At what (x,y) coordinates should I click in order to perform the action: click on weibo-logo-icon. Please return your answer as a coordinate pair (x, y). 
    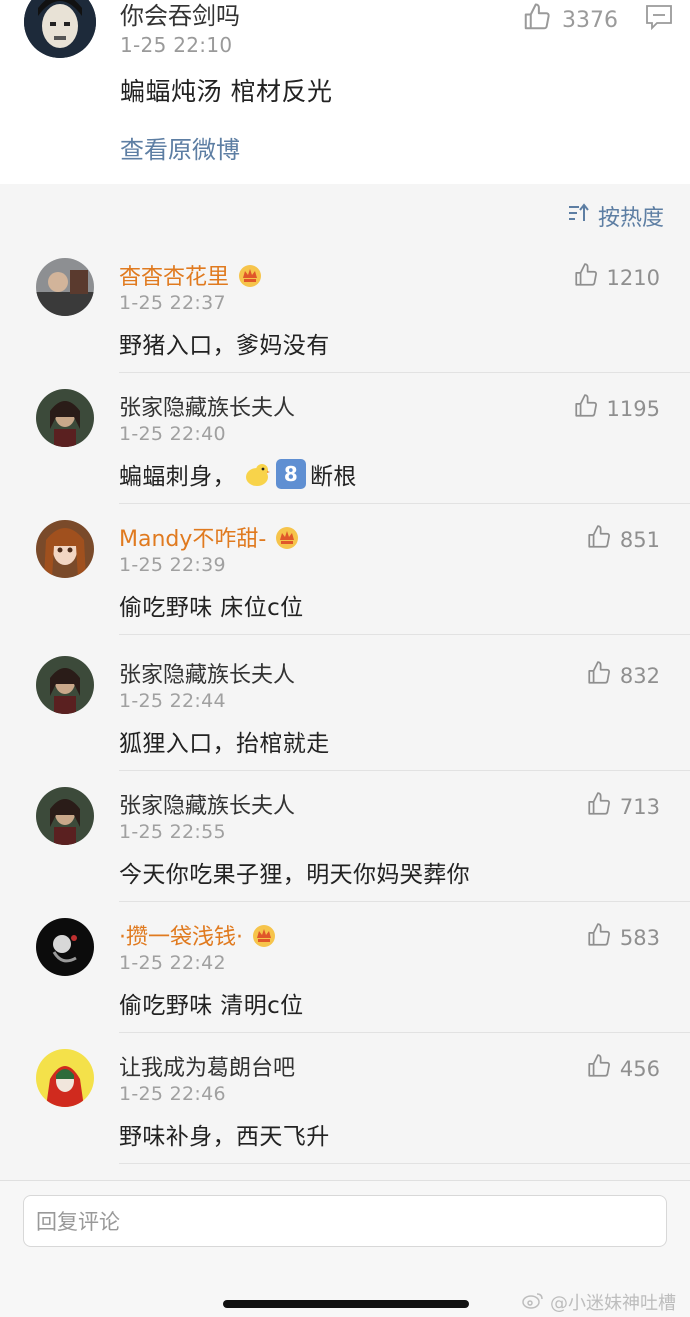
    Looking at the image, I should click on (533, 1302).